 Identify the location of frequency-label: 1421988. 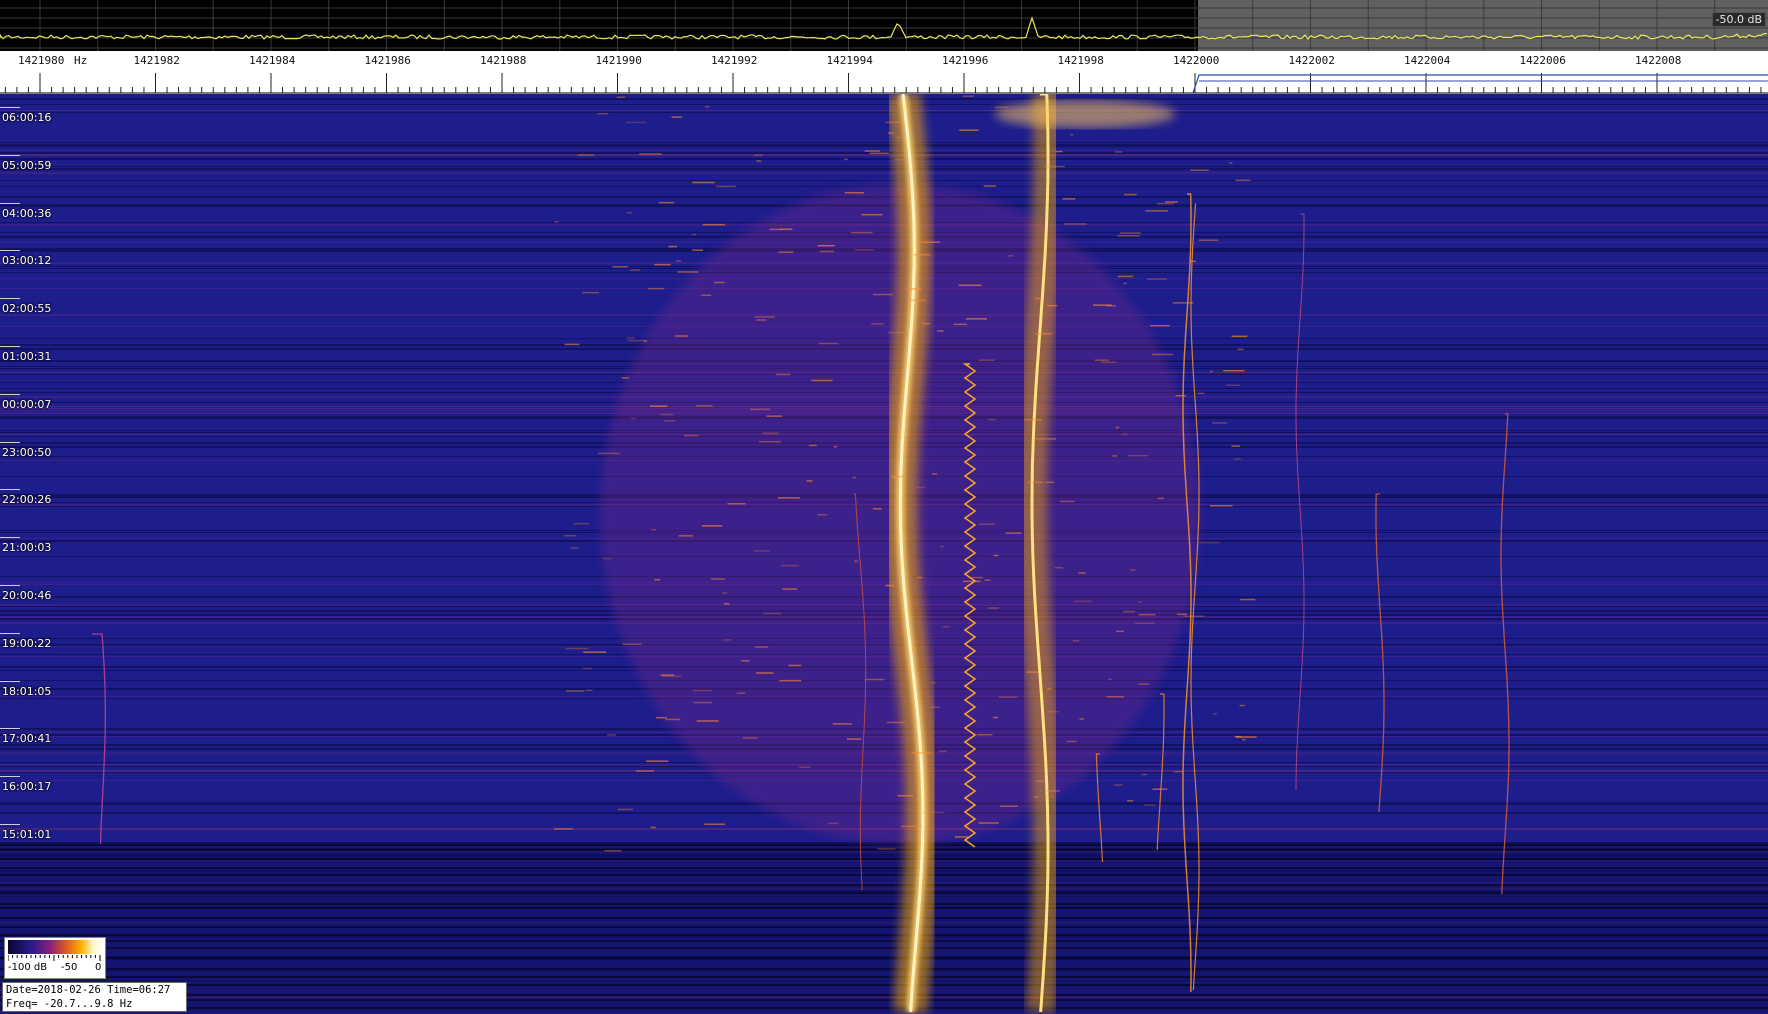
(503, 60).